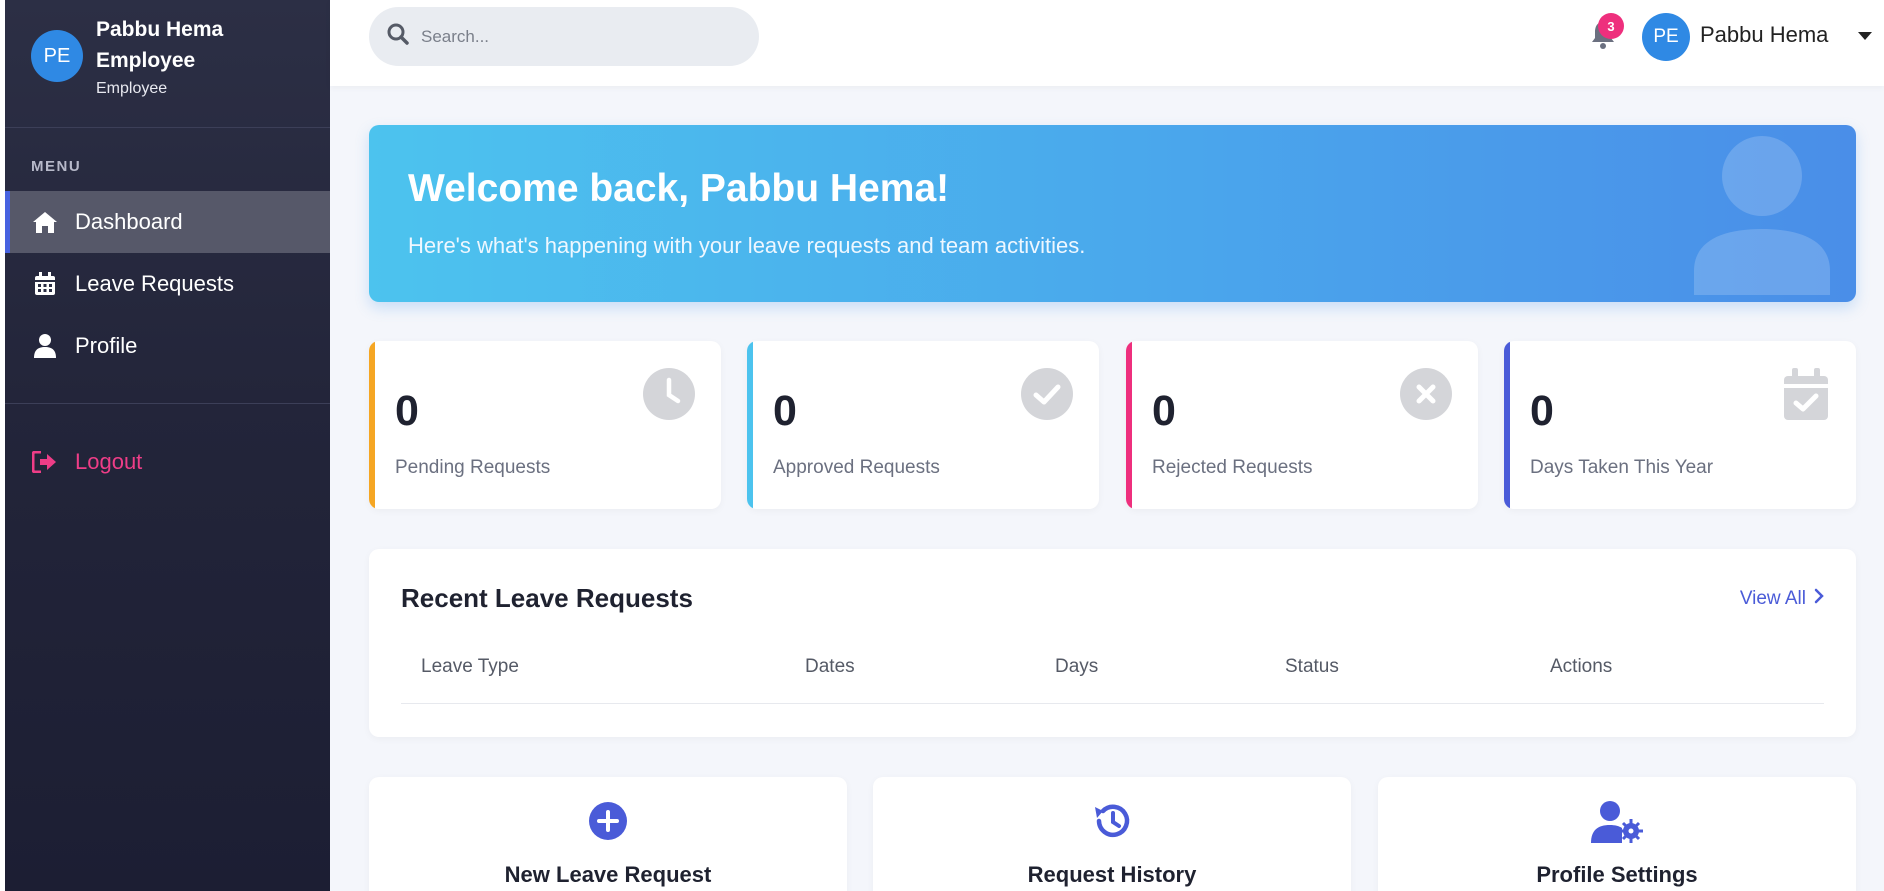 The height and width of the screenshot is (891, 1884). I want to click on chevron-right-icon, so click(1819, 599).